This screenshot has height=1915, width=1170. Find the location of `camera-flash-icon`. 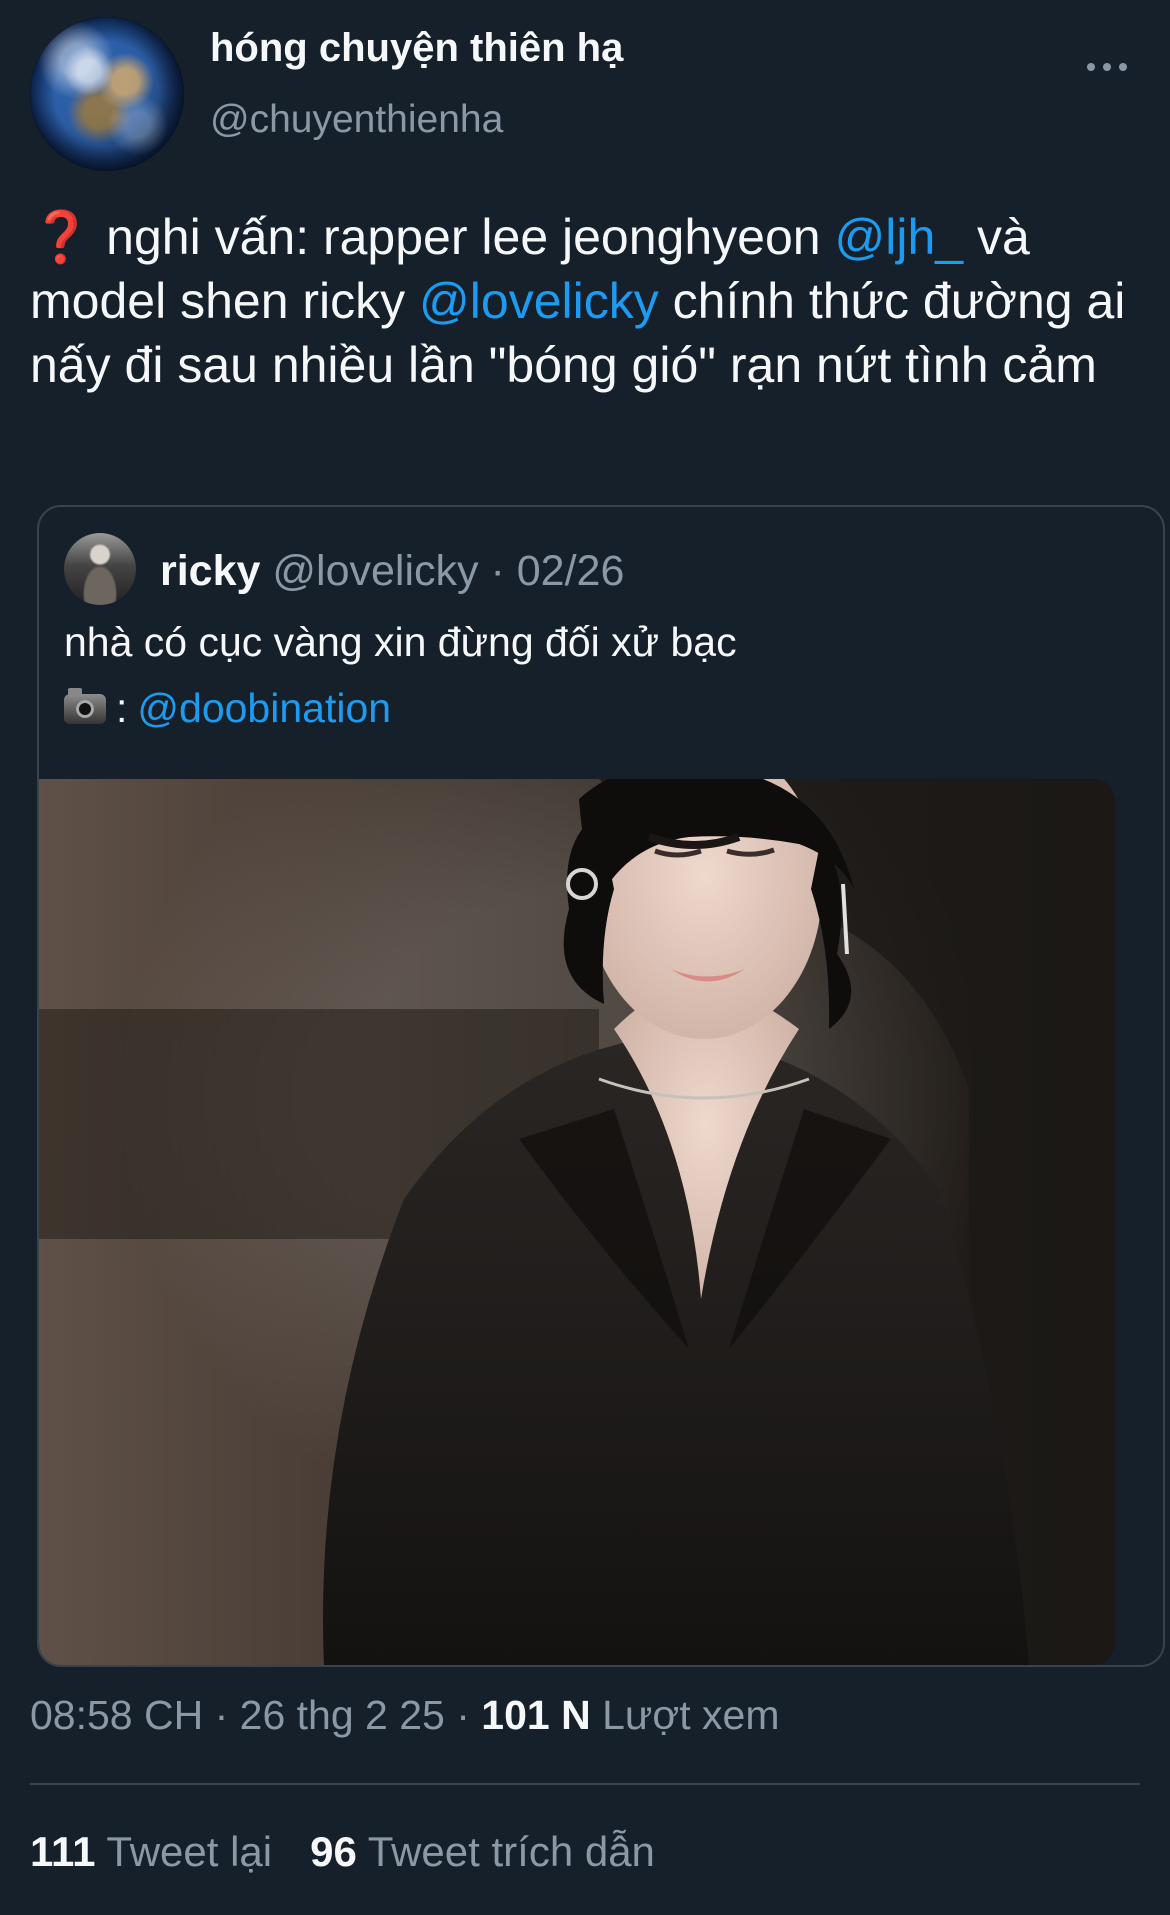

camera-flash-icon is located at coordinates (85, 705).